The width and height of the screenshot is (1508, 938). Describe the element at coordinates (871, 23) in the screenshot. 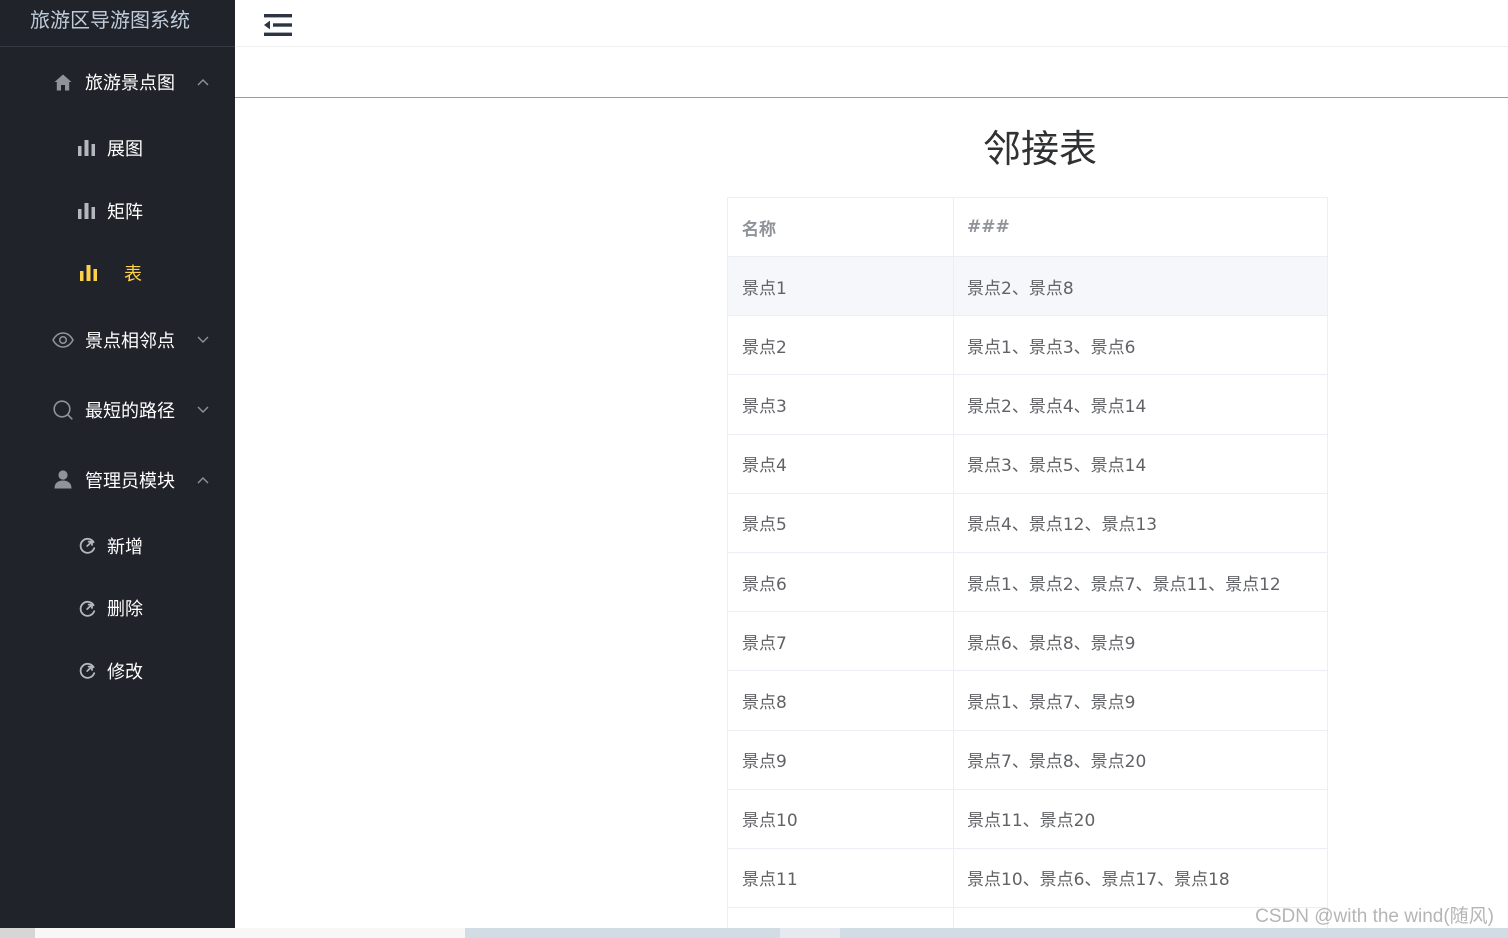

I see `top-navbar` at that location.